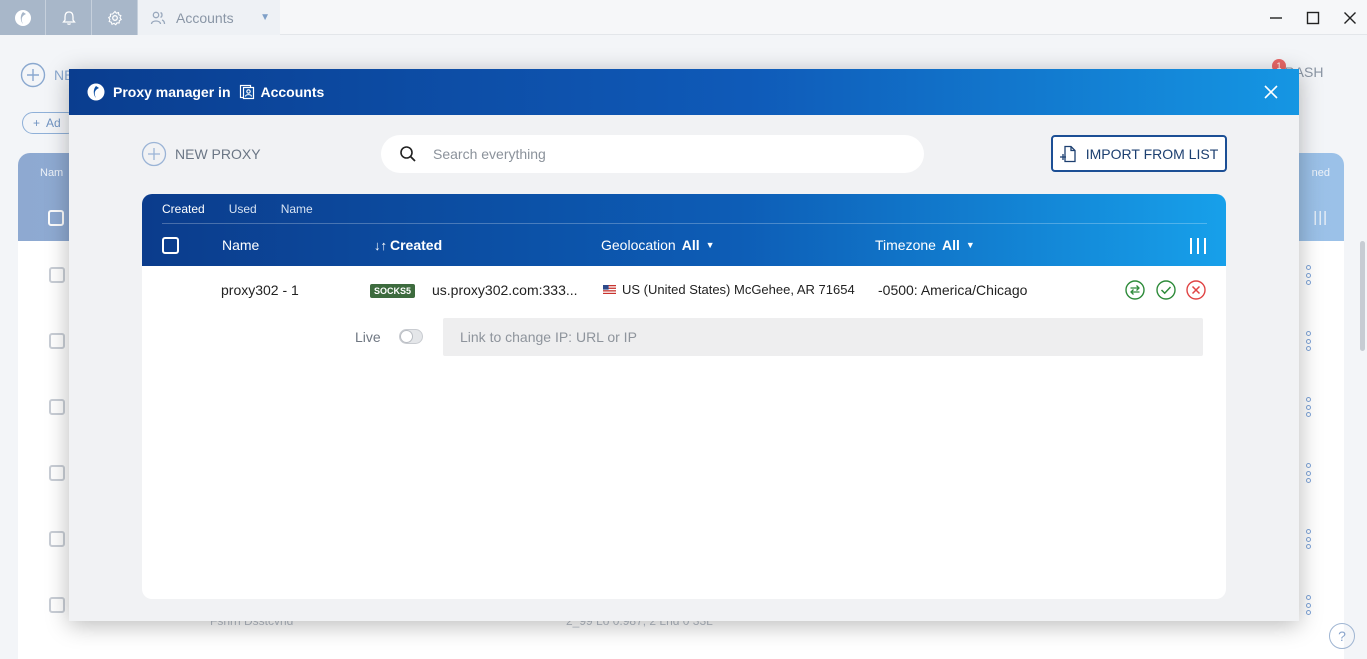 The image size is (1367, 659). I want to click on sort-tab-name: Name, so click(297, 209).